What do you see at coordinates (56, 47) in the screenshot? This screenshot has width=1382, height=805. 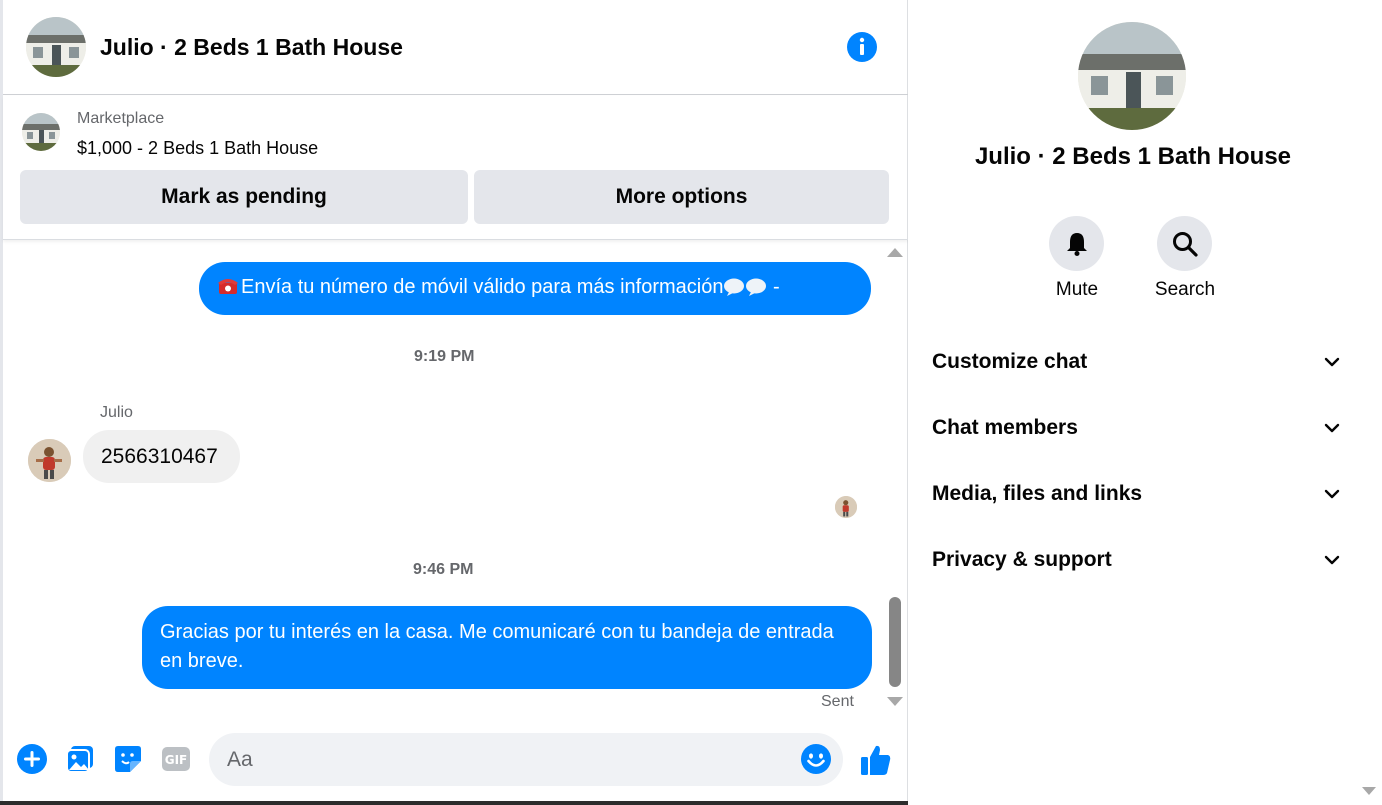 I see `conversation-avatar` at bounding box center [56, 47].